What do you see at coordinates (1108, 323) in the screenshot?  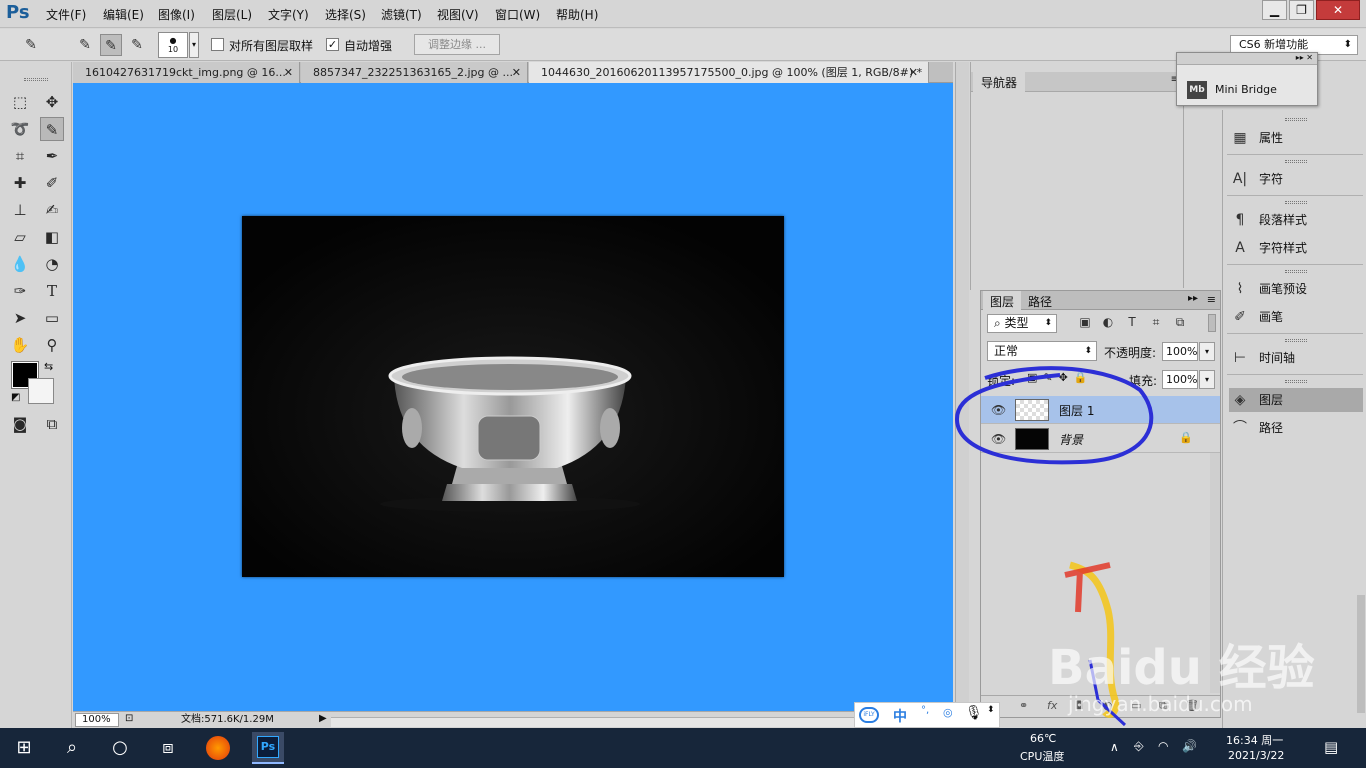 I see `filter-adjustment-icon: ◐` at bounding box center [1108, 323].